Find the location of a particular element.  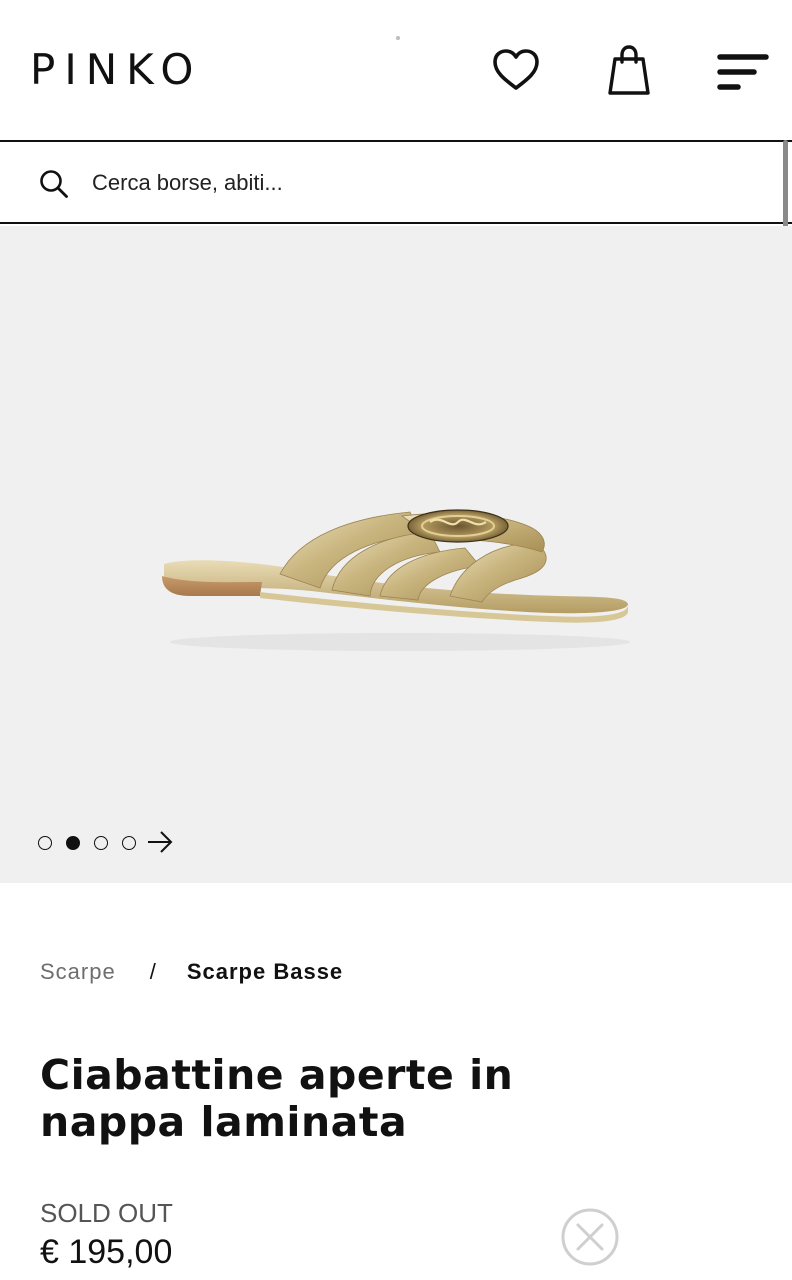

menu-icon is located at coordinates (743, 71).